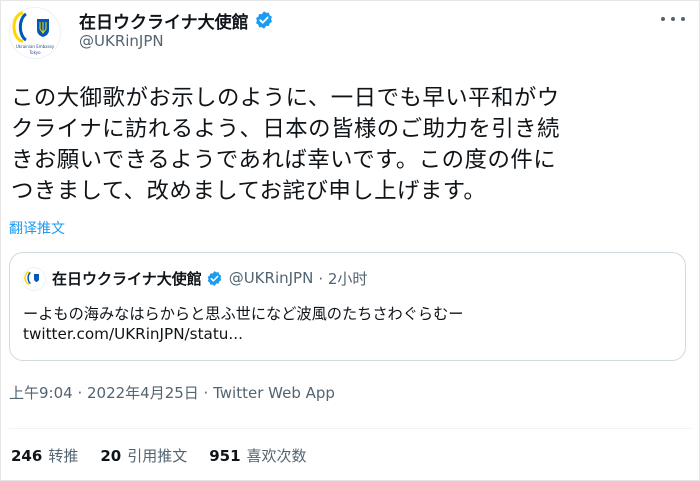 The width and height of the screenshot is (700, 481). I want to click on author-handle: @UKRinJPN, so click(121, 41).